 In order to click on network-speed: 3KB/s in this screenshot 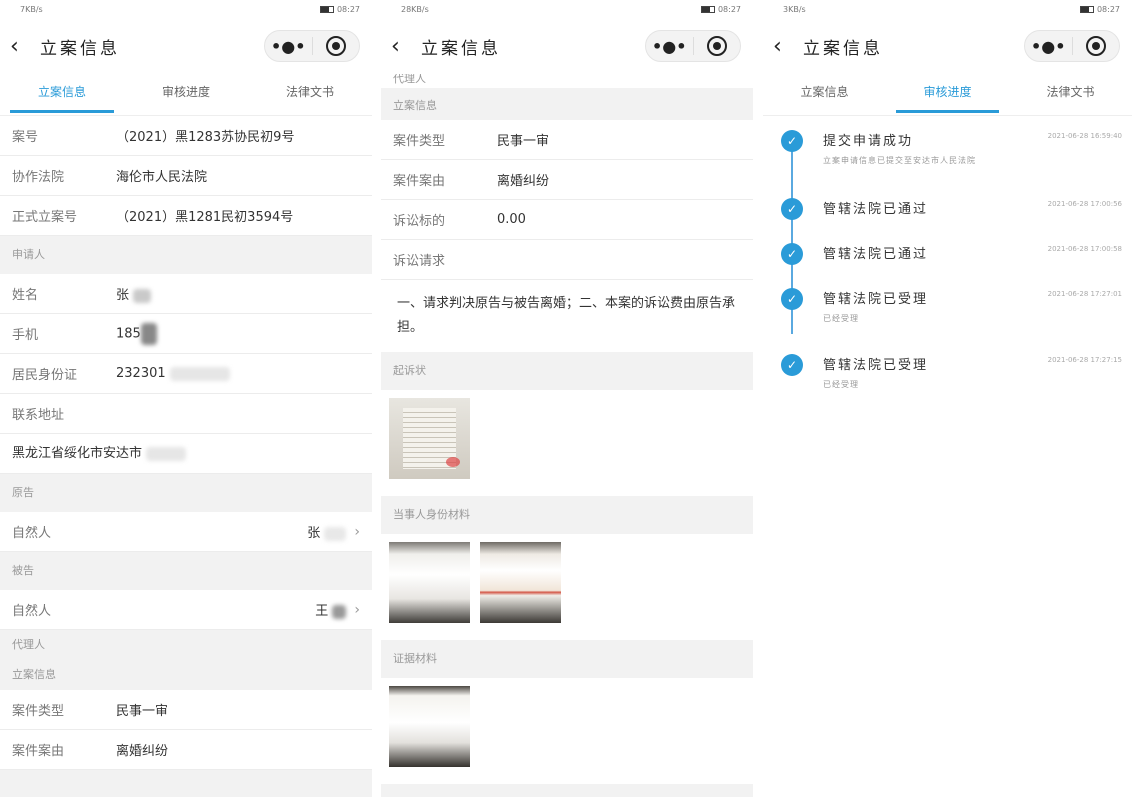, I will do `click(794, 9)`.